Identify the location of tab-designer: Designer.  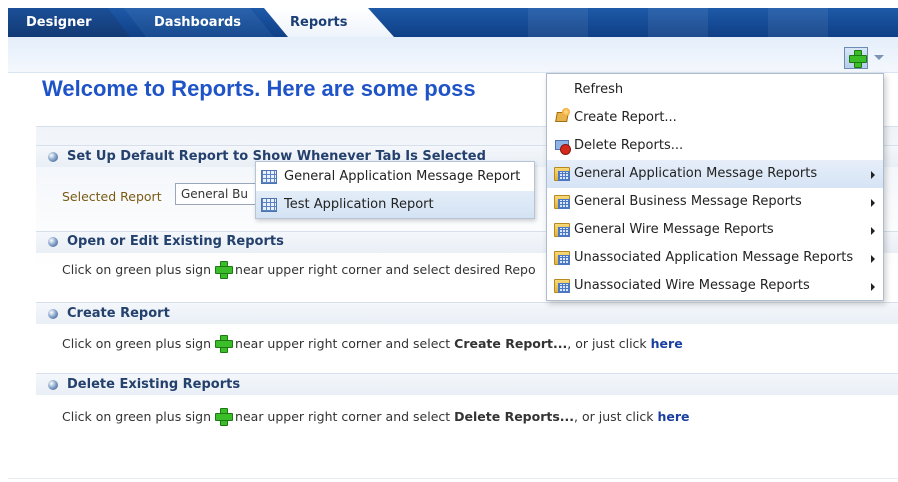
(69, 22).